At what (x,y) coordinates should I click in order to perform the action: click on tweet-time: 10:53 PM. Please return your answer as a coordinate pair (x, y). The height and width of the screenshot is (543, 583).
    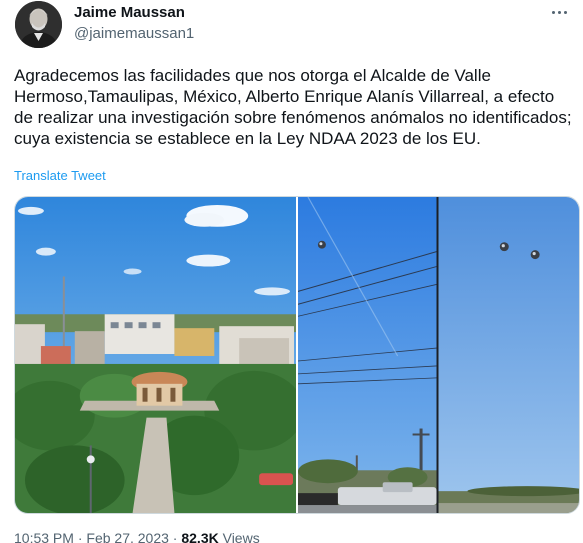
    Looking at the image, I should click on (44, 536).